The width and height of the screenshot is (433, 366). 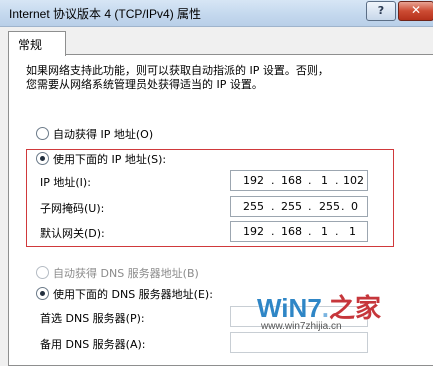 What do you see at coordinates (42, 272) in the screenshot?
I see `auto-dns-radio` at bounding box center [42, 272].